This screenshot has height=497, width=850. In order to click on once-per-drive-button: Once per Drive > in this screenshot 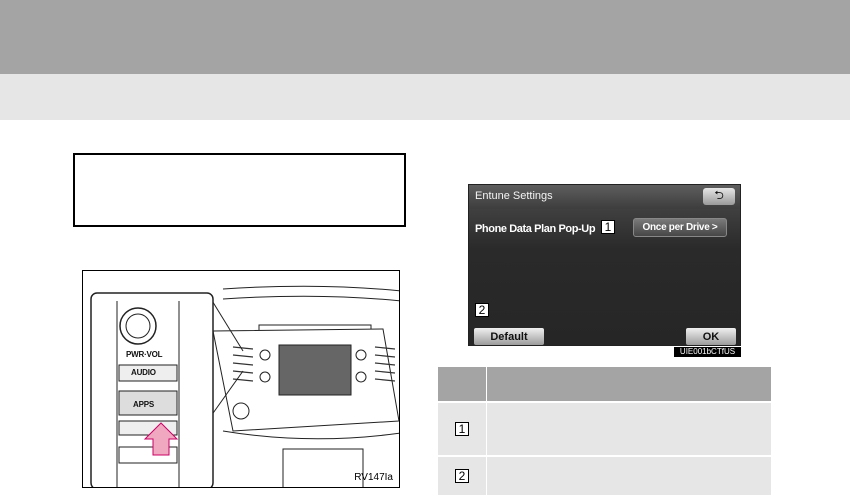, I will do `click(680, 227)`.